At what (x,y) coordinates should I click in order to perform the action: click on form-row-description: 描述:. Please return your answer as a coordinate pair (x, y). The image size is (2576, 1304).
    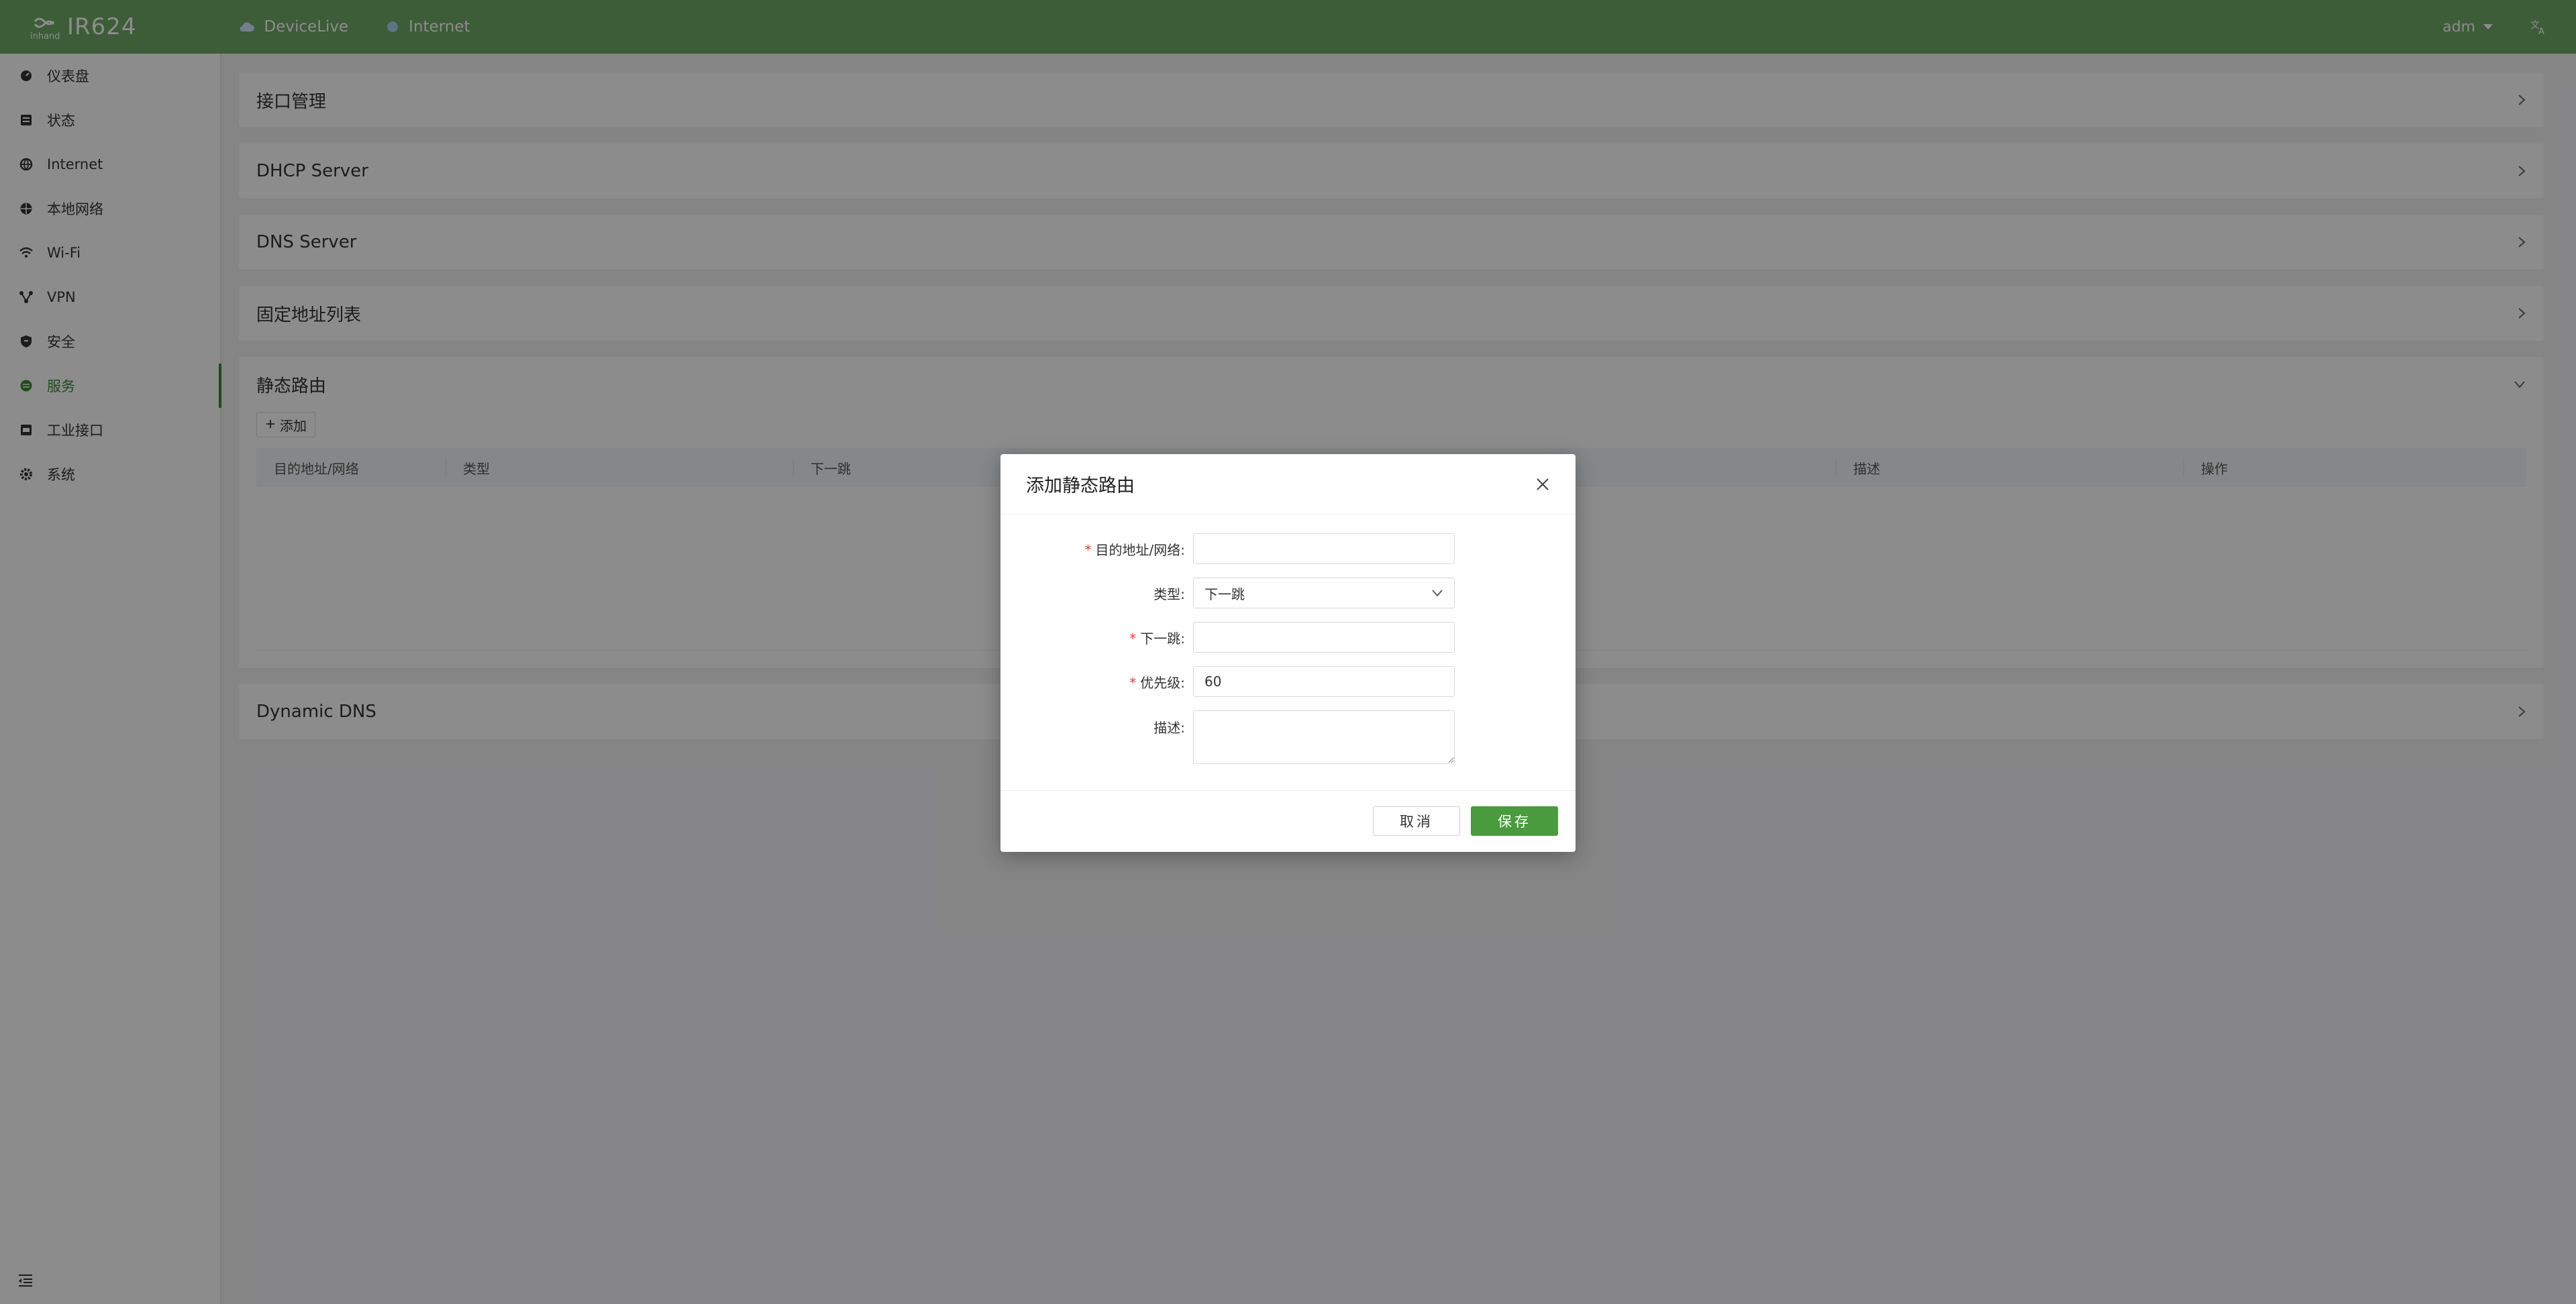
    Looking at the image, I should click on (1288, 737).